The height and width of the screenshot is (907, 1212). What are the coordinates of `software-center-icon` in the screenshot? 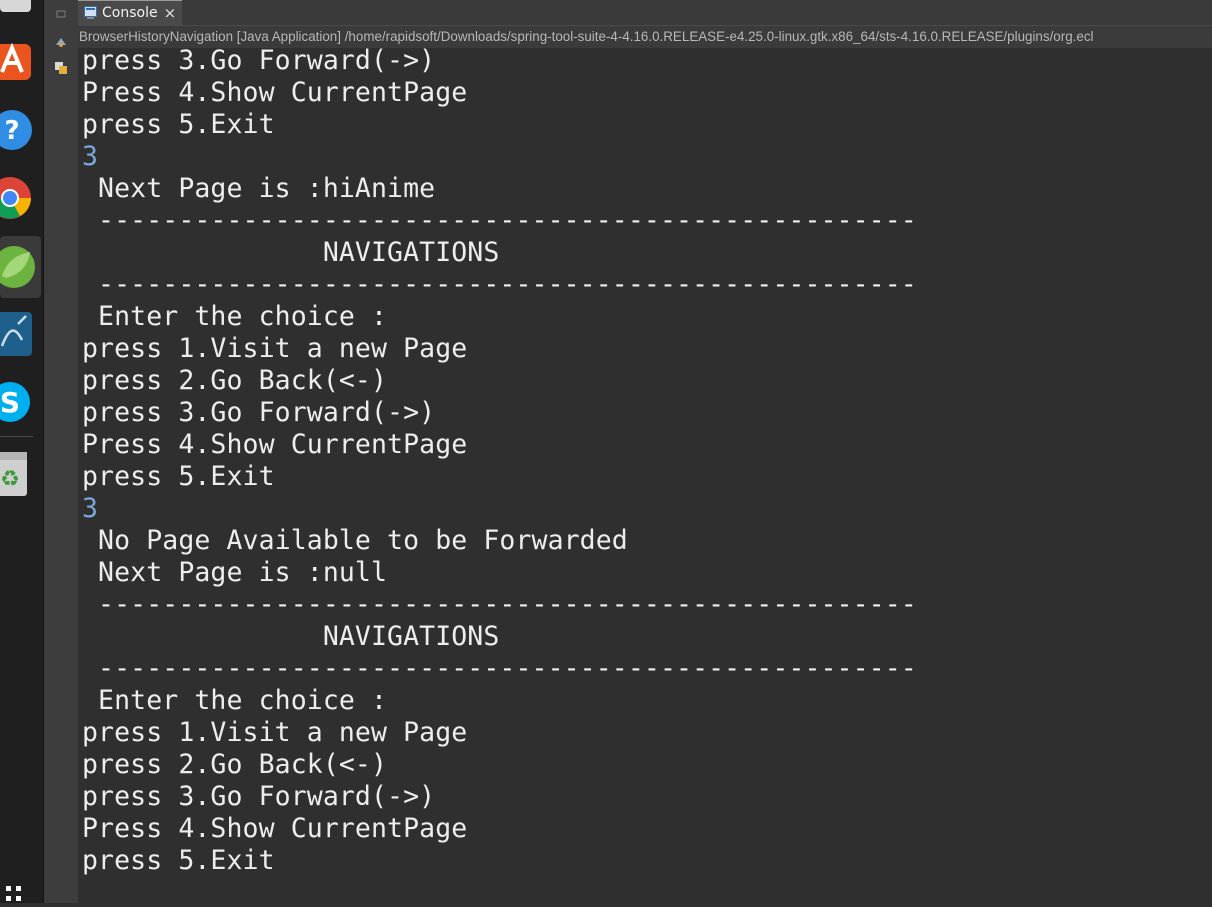 It's located at (16, 62).